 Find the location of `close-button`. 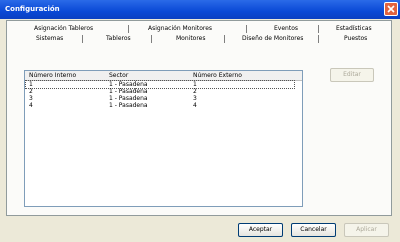

close-button is located at coordinates (391, 9).